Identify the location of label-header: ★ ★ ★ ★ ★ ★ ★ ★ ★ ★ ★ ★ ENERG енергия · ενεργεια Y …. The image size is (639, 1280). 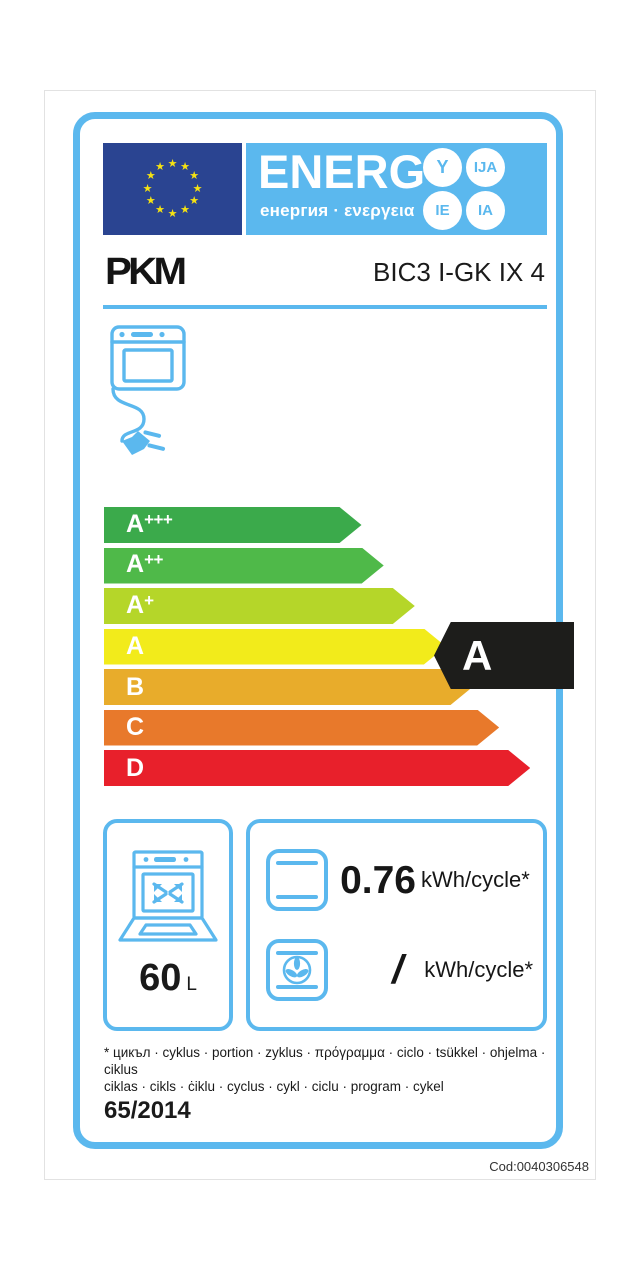
(325, 189).